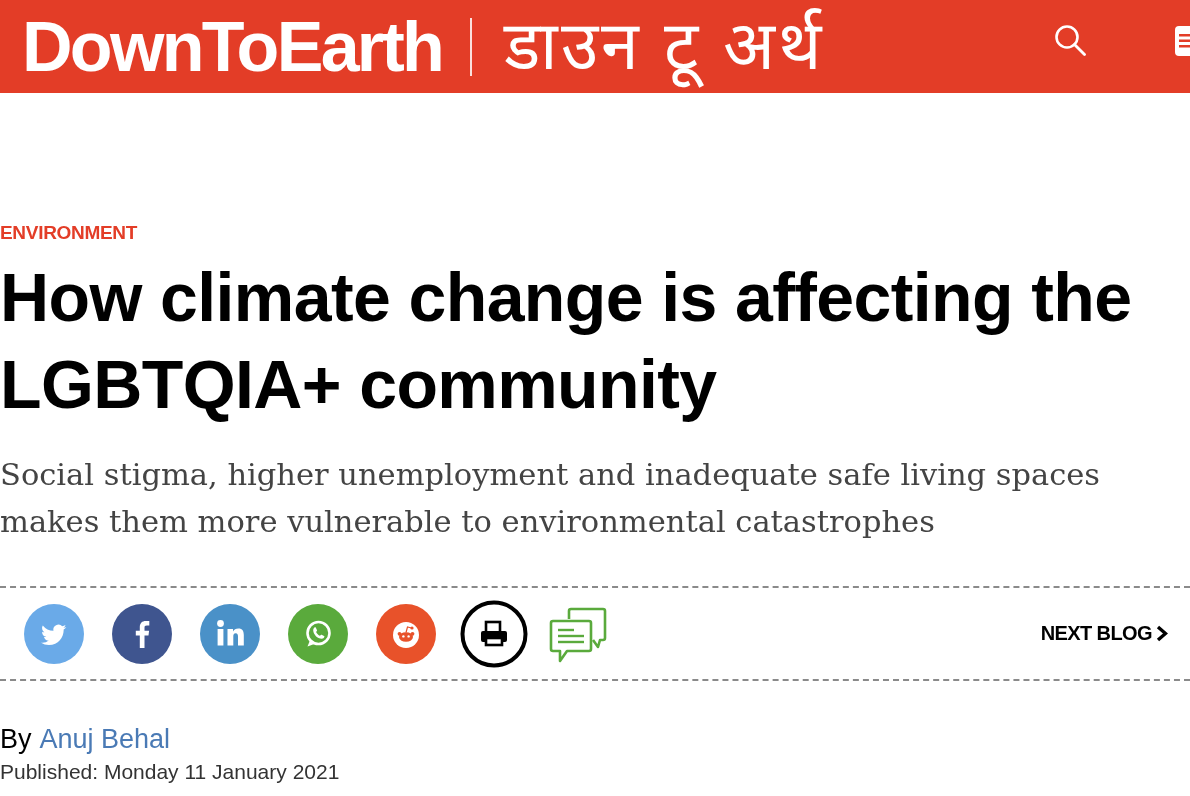  What do you see at coordinates (1104, 633) in the screenshot?
I see `next-blog-link: NEXT BLOG` at bounding box center [1104, 633].